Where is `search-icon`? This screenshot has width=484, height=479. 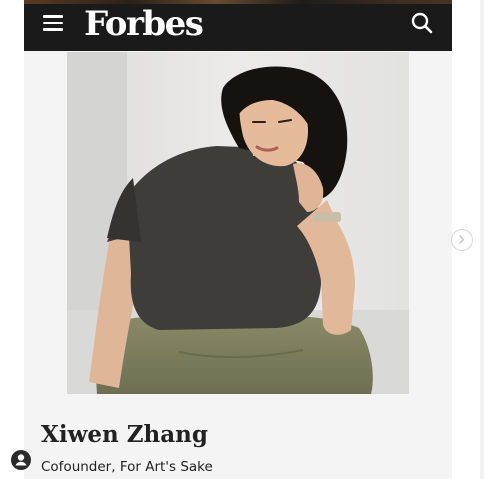
search-icon is located at coordinates (422, 23).